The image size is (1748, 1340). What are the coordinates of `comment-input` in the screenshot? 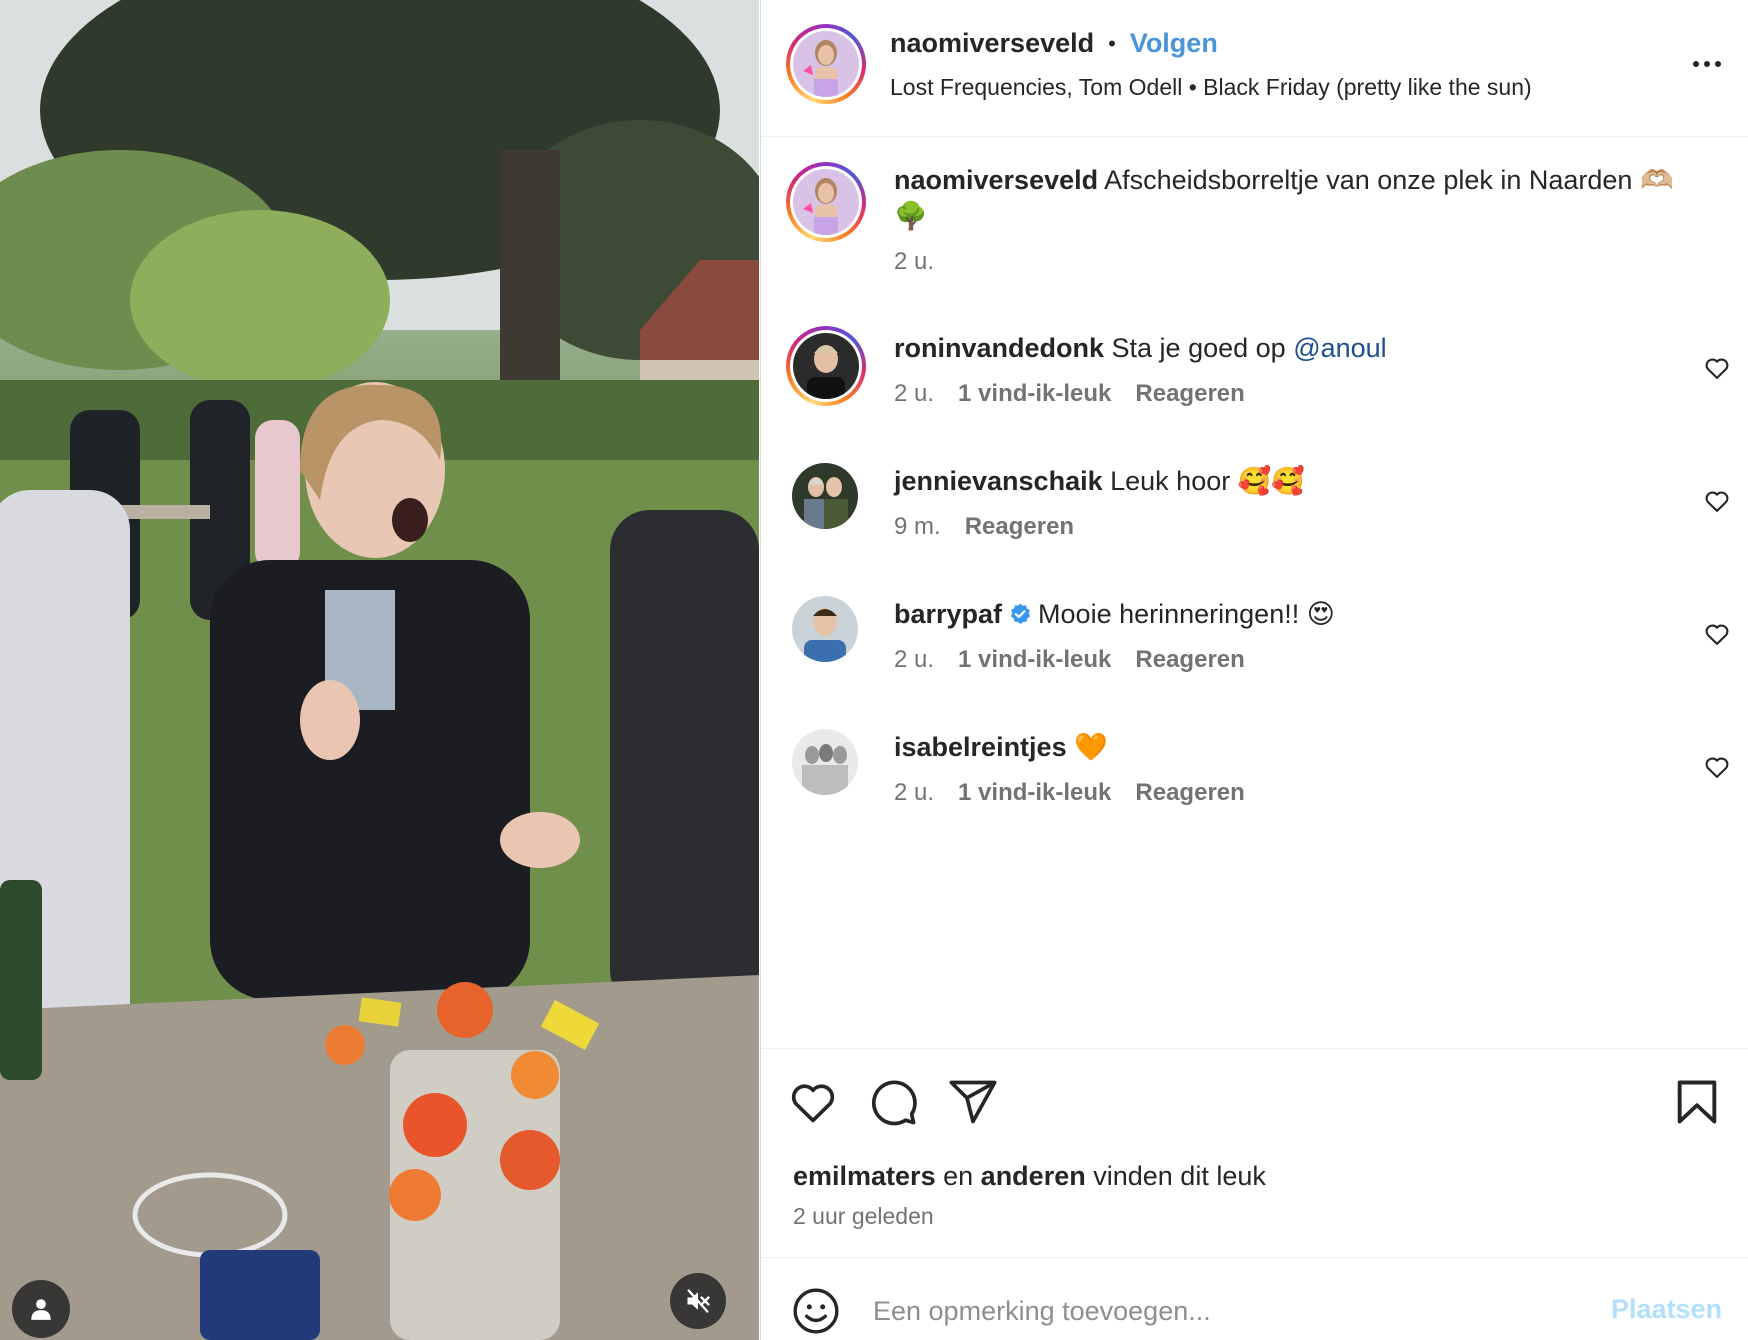 It's located at (1213, 1311).